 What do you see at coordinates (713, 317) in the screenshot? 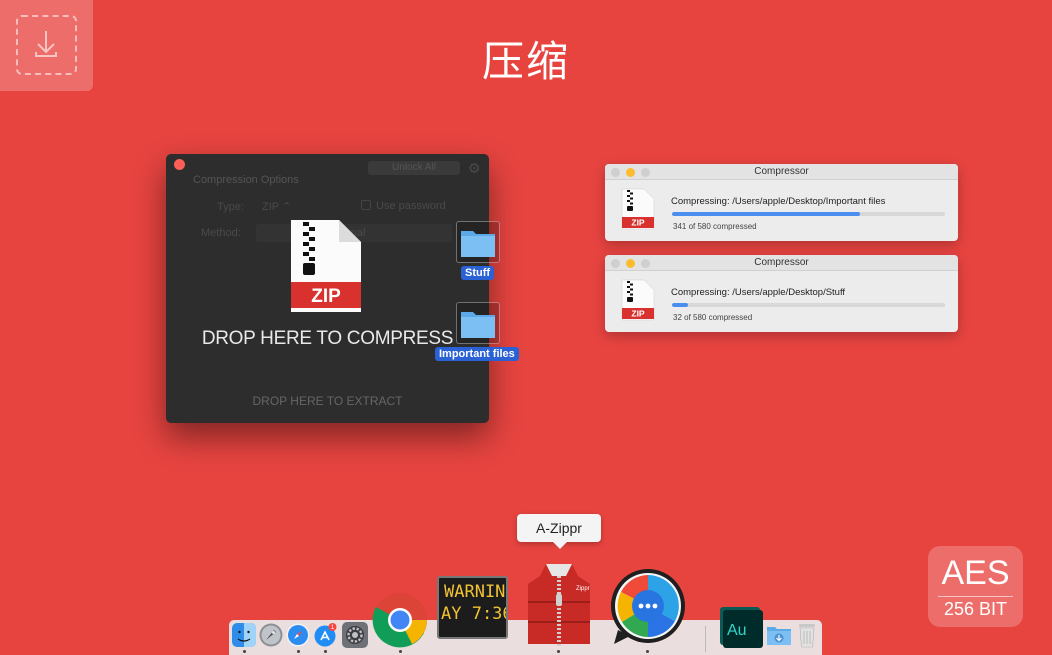
I see `count-text: 32 of 580 compressed` at bounding box center [713, 317].